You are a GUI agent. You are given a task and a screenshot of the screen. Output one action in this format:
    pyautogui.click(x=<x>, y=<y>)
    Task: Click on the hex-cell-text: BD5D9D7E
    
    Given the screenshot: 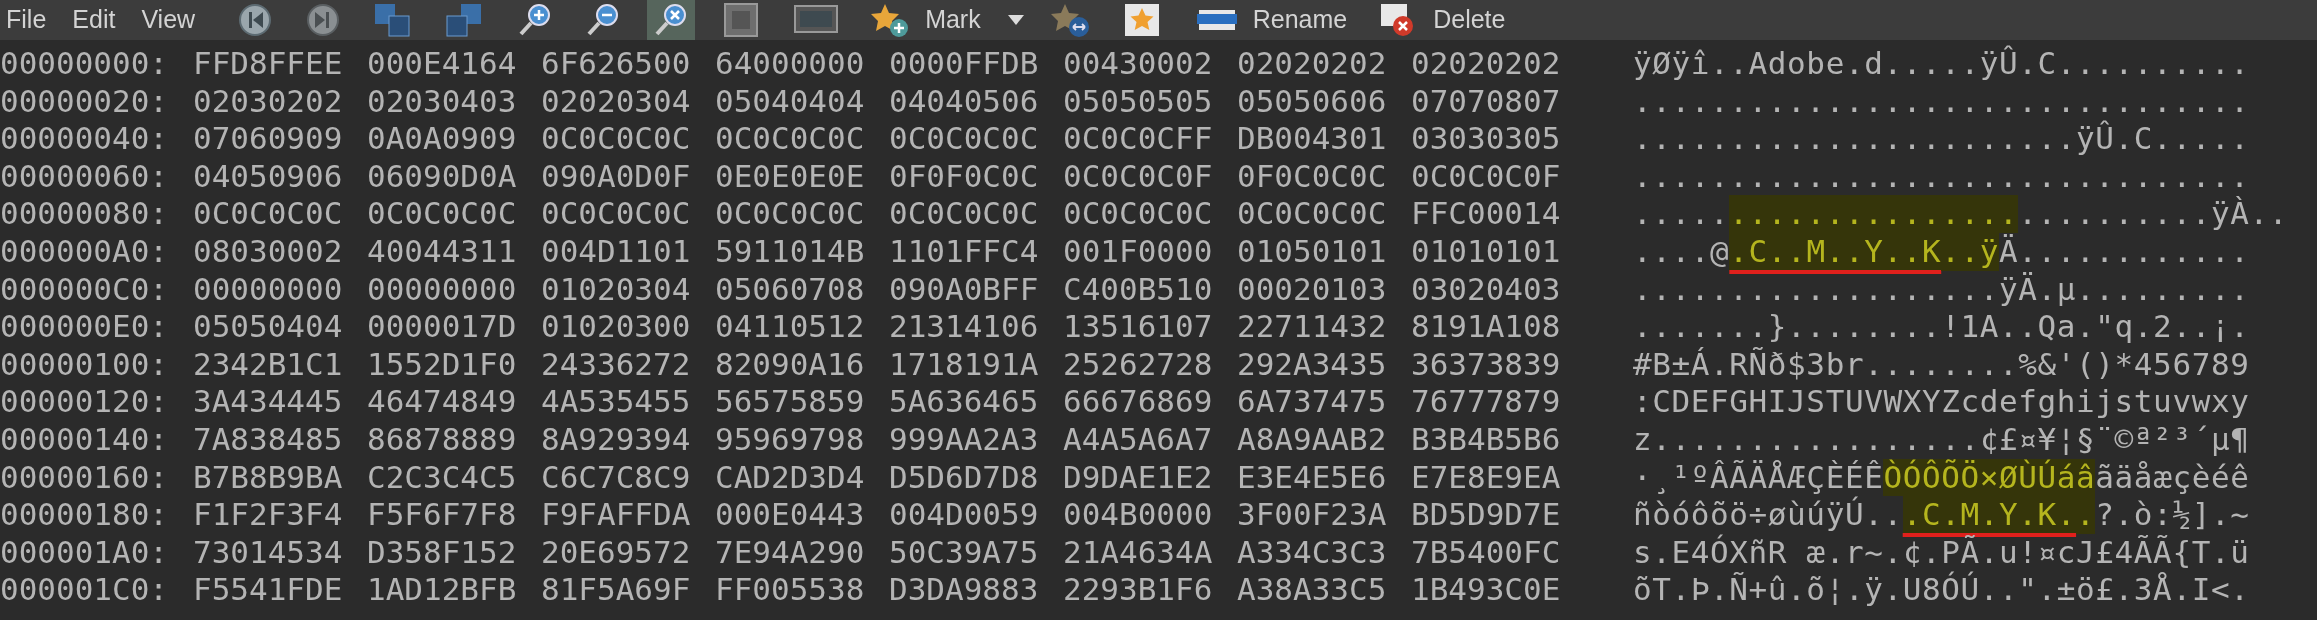 What is the action you would take?
    pyautogui.click(x=1486, y=515)
    